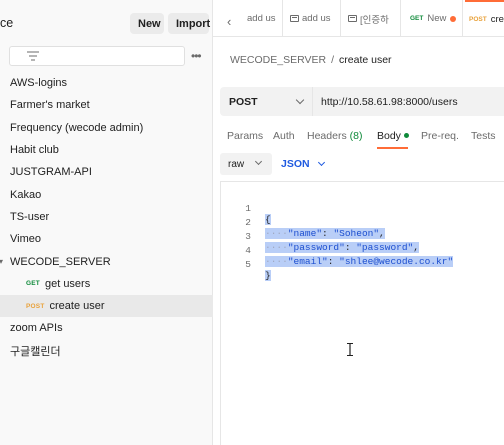 Image resolution: width=504 pixels, height=445 pixels. Describe the element at coordinates (362, 164) in the screenshot. I see `body-options: raw JSON` at that location.